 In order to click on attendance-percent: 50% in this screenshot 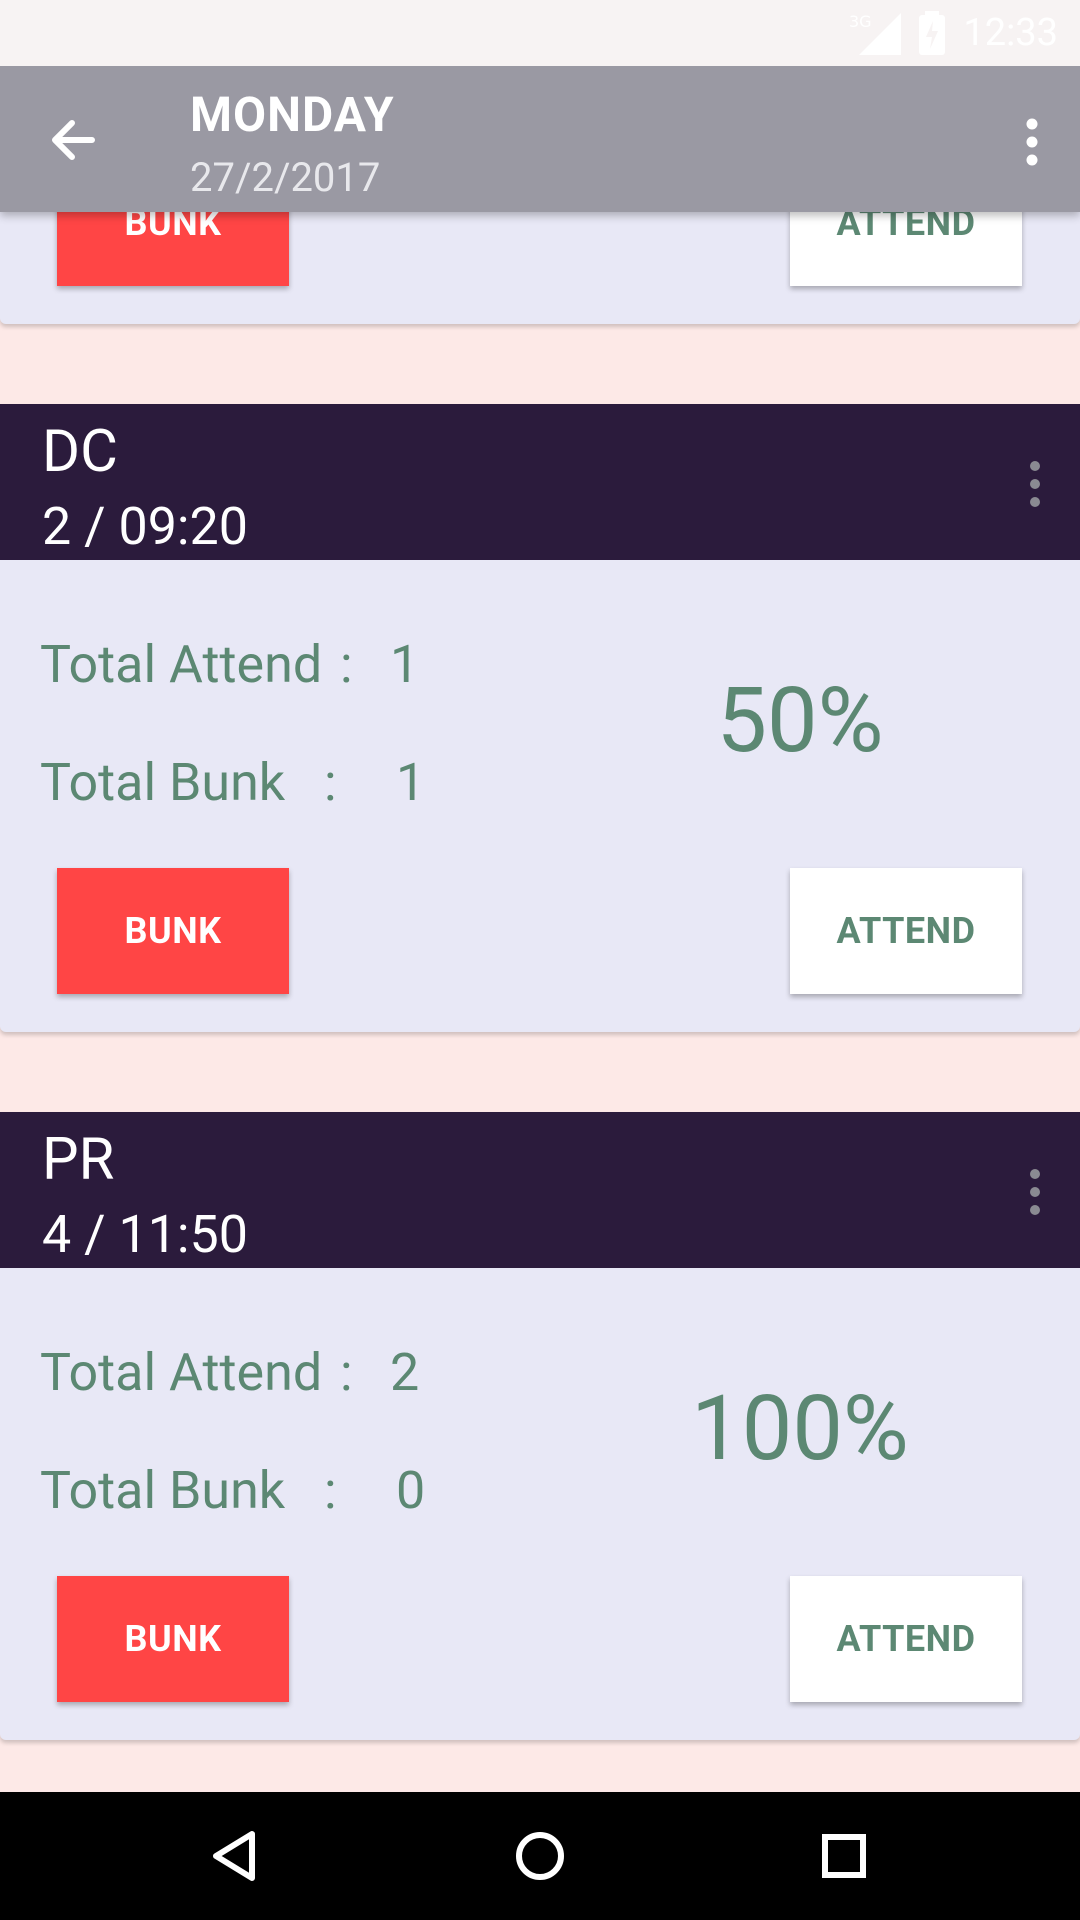, I will do `click(800, 720)`.